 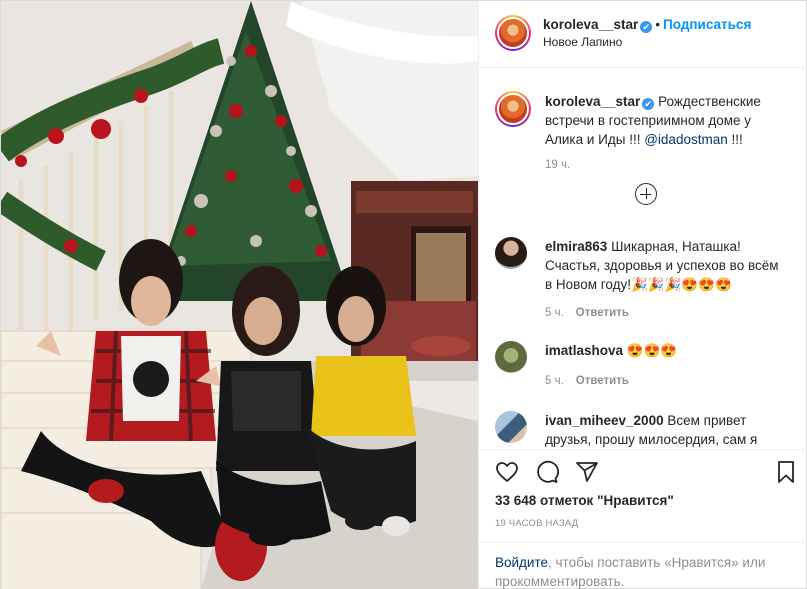 What do you see at coordinates (513, 109) in the screenshot?
I see `caption-author-avatar` at bounding box center [513, 109].